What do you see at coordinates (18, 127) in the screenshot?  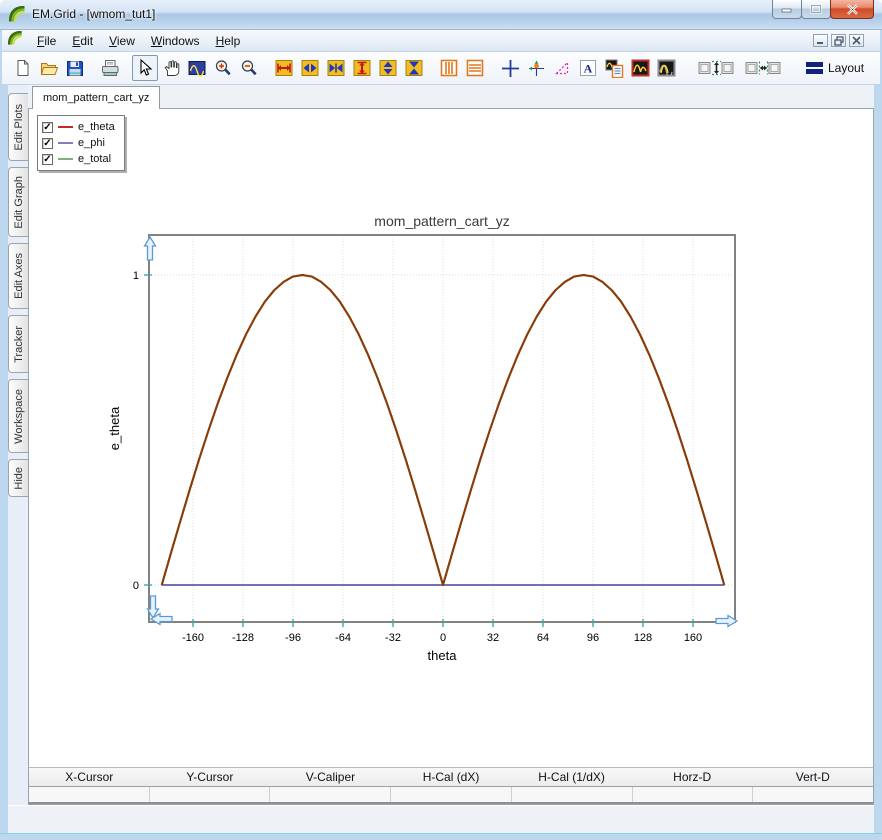 I see `sidebar-tab-edit-plots: Edit Plots` at bounding box center [18, 127].